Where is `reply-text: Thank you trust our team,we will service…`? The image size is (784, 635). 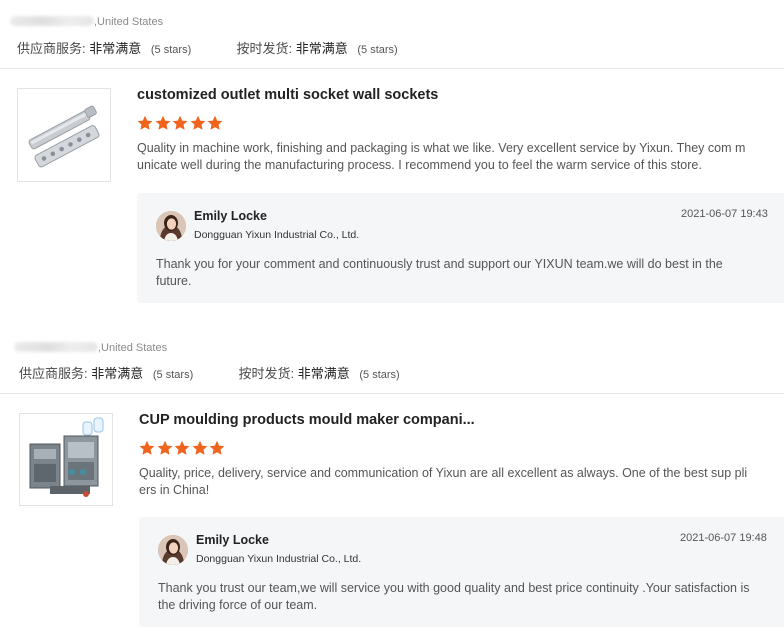 reply-text: Thank you trust our team,we will service… is located at coordinates (454, 596).